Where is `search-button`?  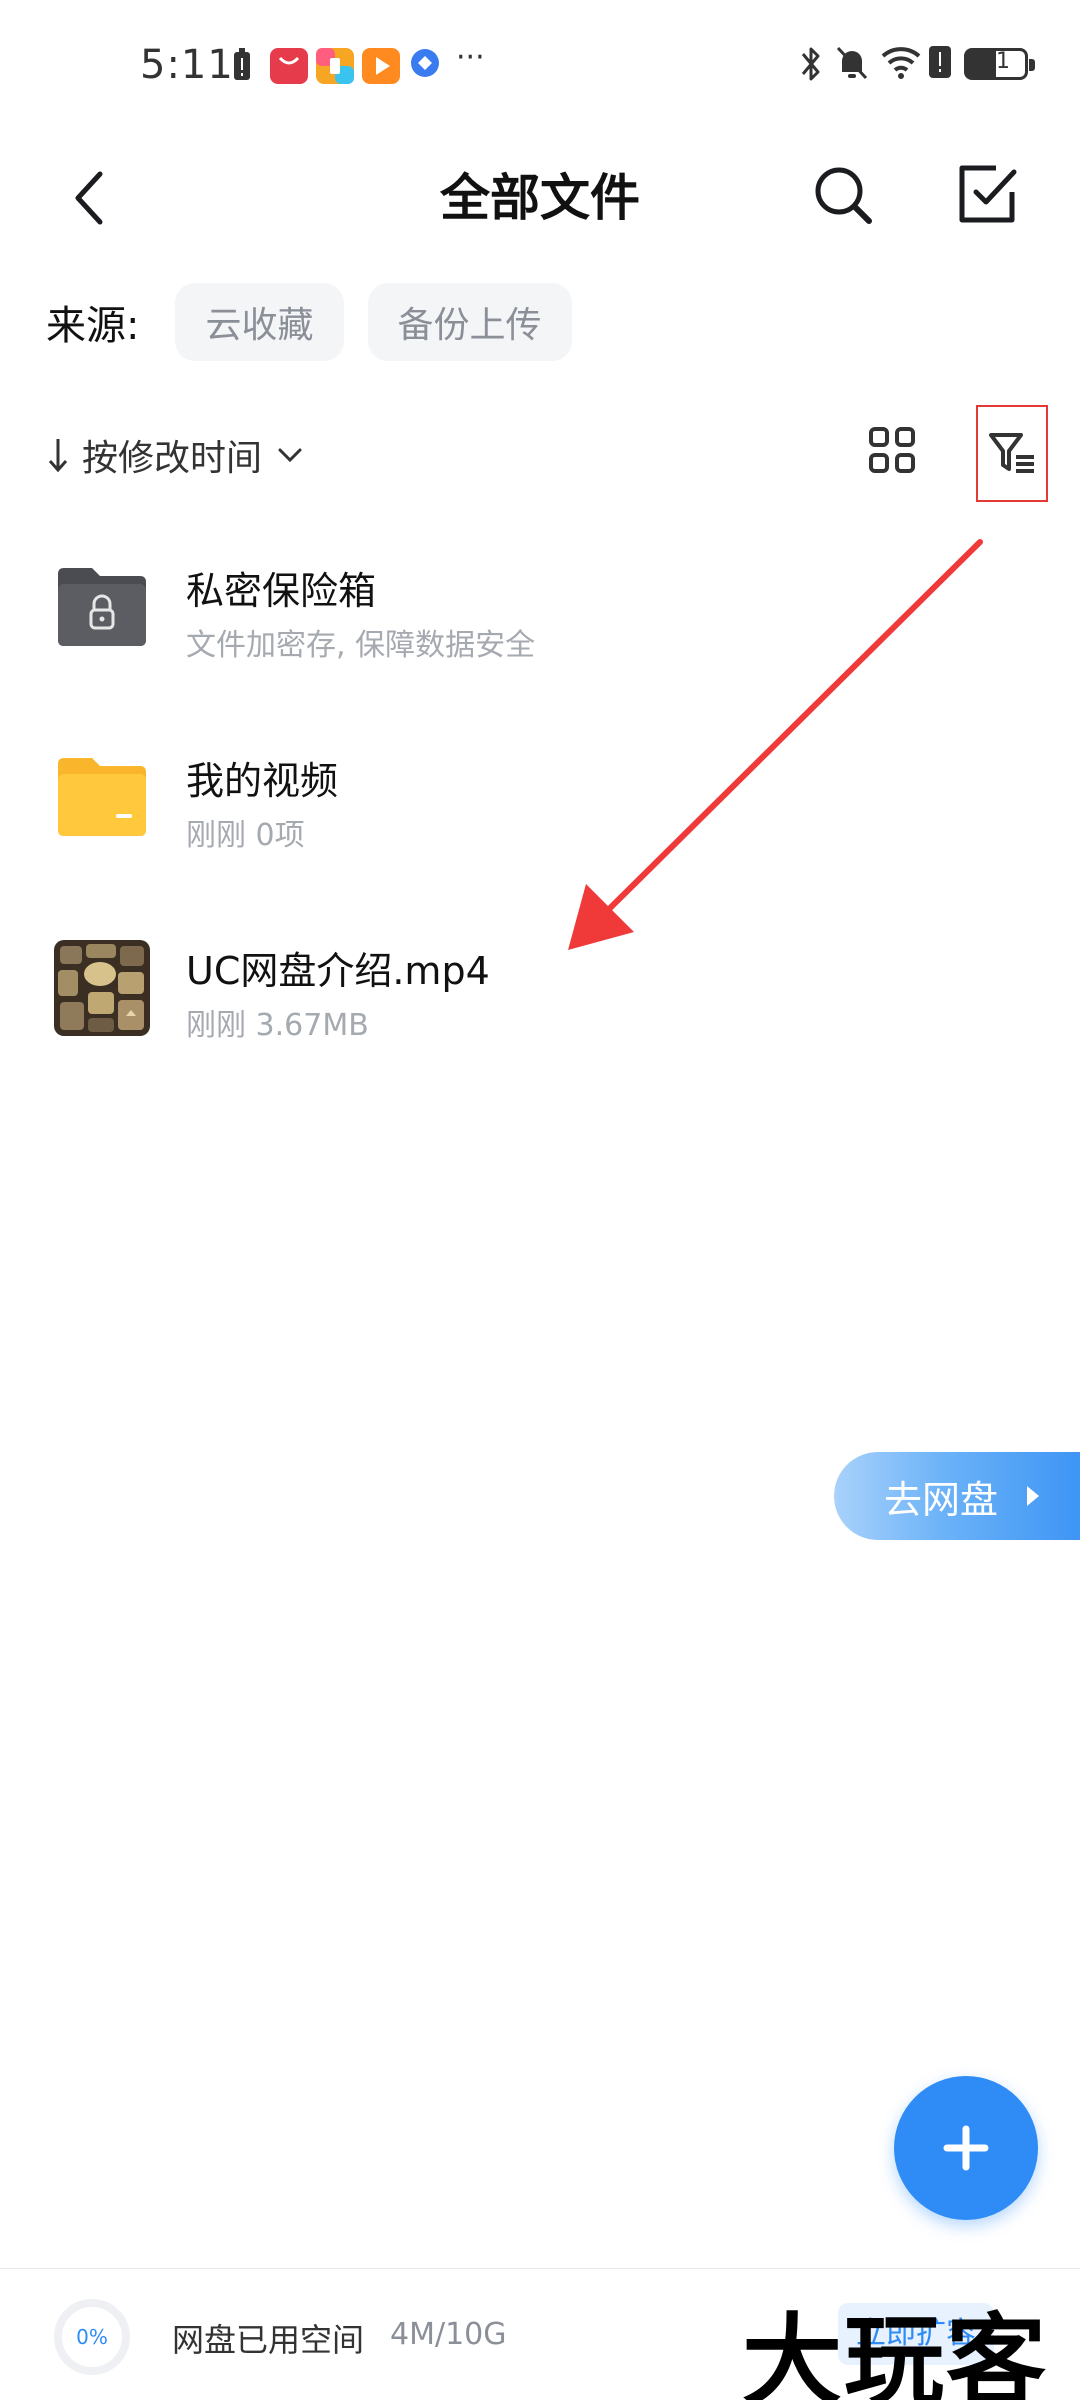
search-button is located at coordinates (843, 195).